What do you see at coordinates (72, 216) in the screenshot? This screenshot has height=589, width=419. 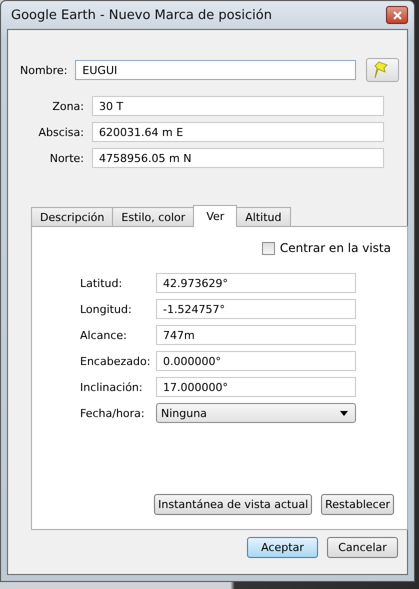 I see `tab: Descripción` at bounding box center [72, 216].